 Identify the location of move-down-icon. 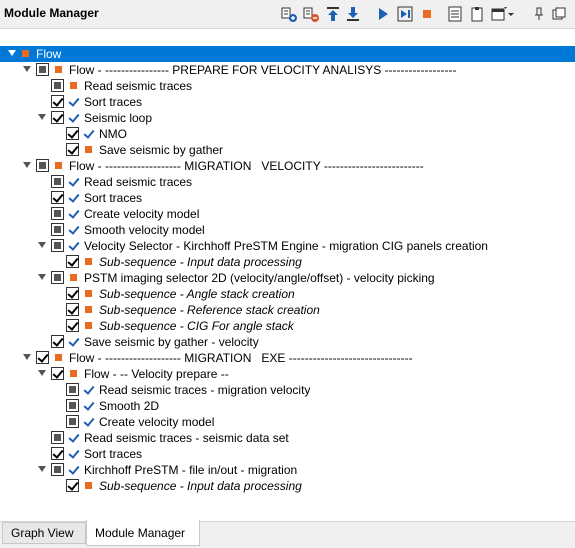
(353, 14).